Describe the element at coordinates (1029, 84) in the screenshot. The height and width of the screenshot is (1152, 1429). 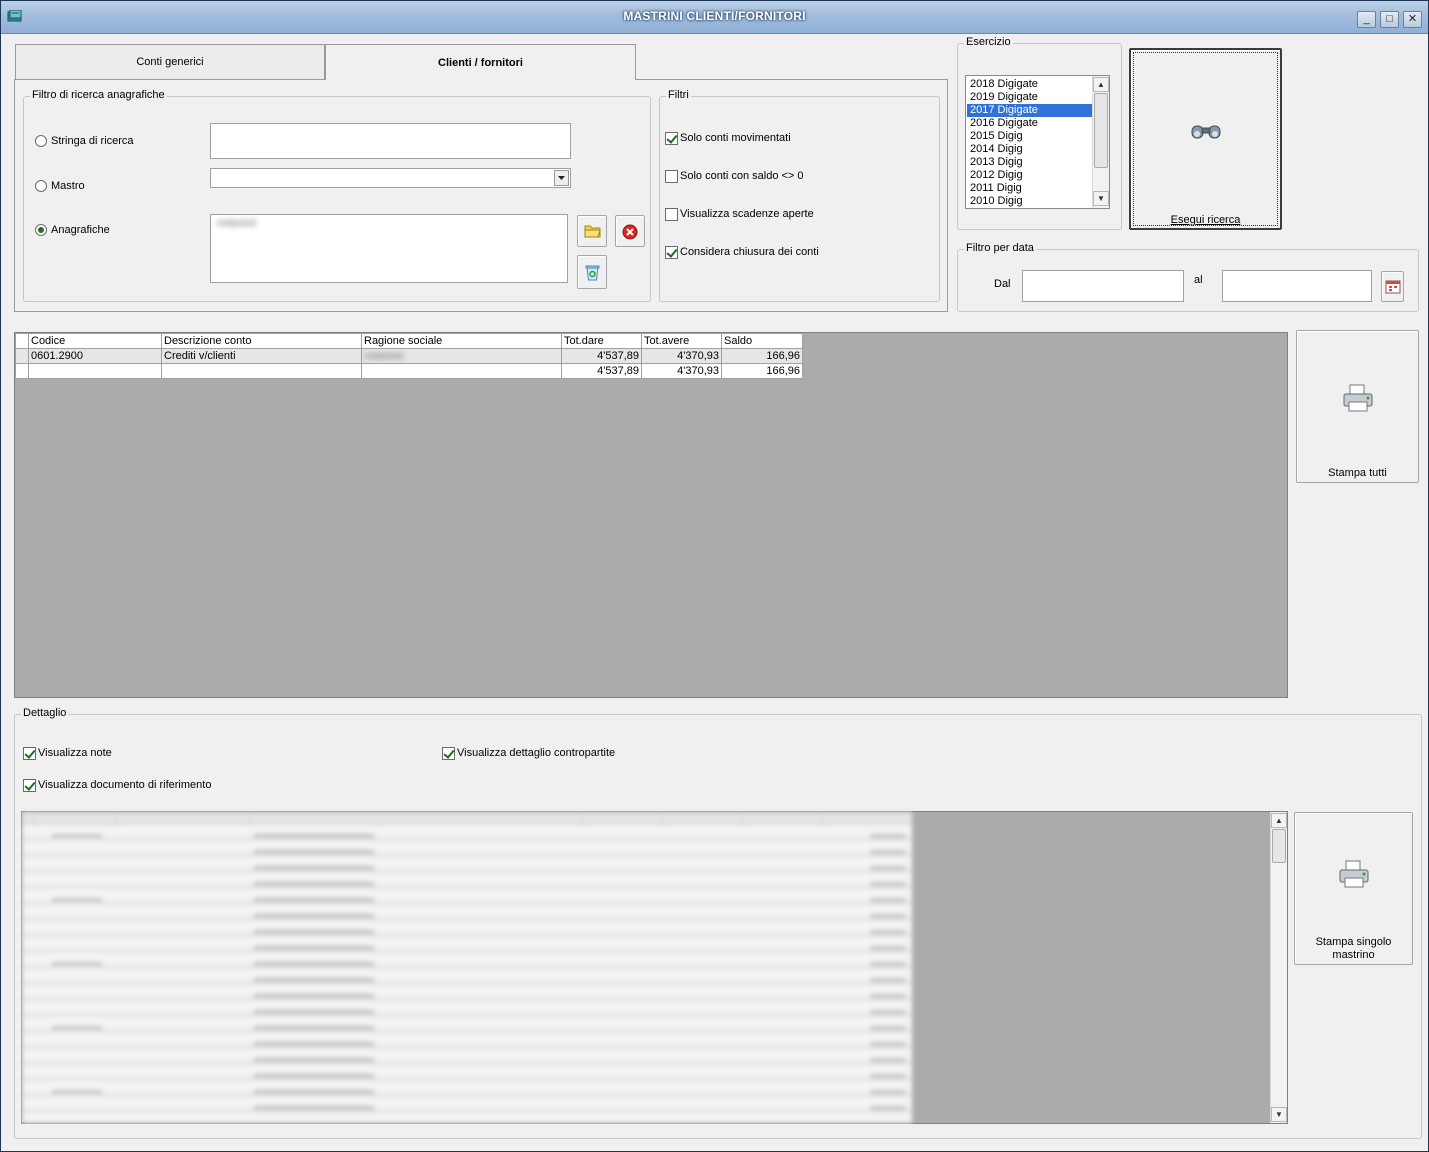
I see `esercizio-item: 2018 Digigate` at that location.